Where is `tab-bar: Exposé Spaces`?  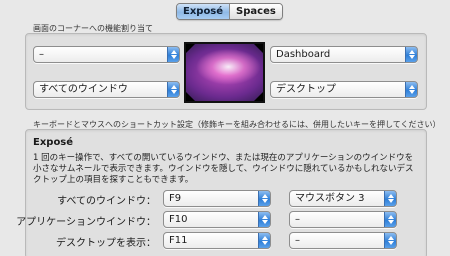 tab-bar: Exposé Spaces is located at coordinates (229, 11).